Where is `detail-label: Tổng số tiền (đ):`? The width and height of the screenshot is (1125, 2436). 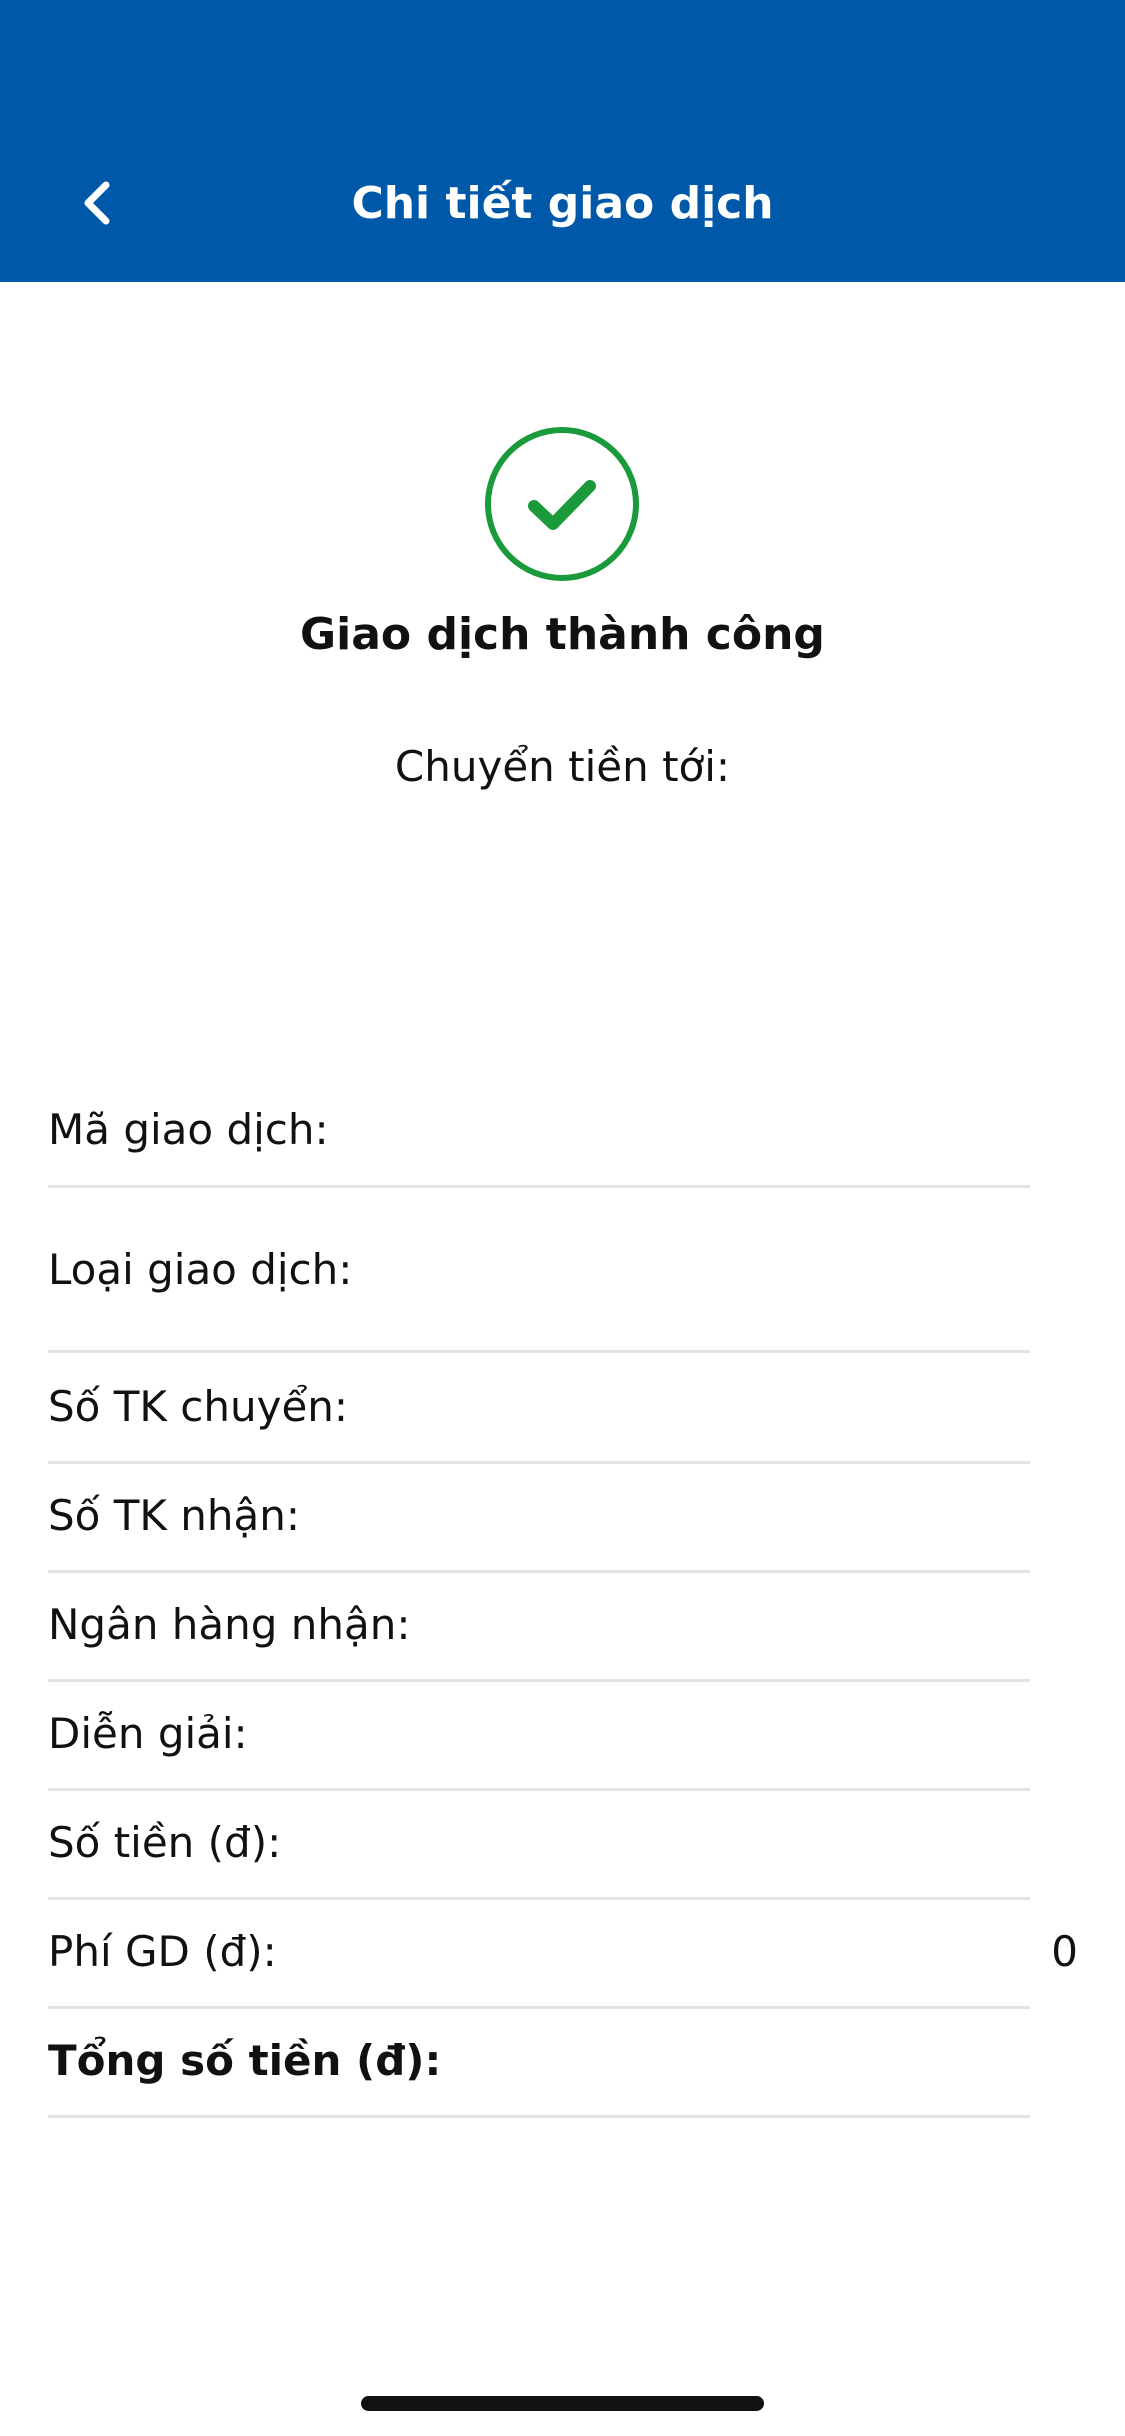
detail-label: Tổng số tiền (đ): is located at coordinates (245, 2060).